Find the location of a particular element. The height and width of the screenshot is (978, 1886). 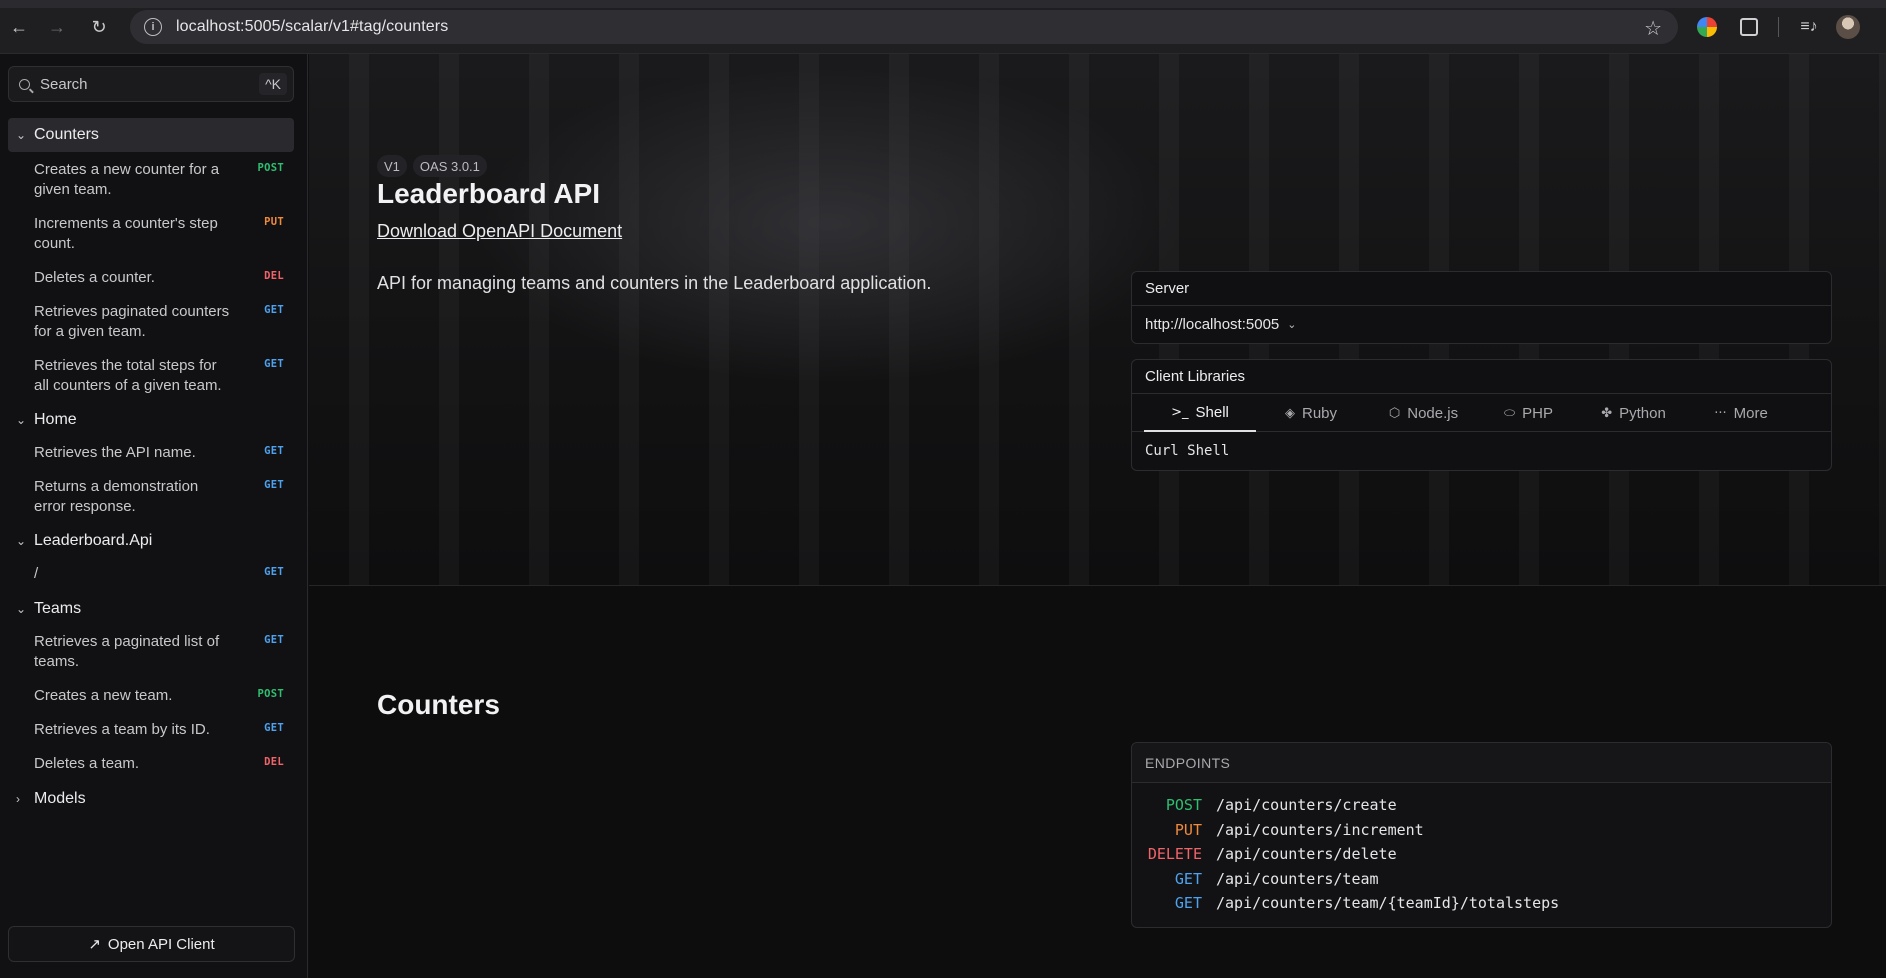

sidebar-item-list-teams: Retrieves a paginated list of teams. GET is located at coordinates (151, 652).